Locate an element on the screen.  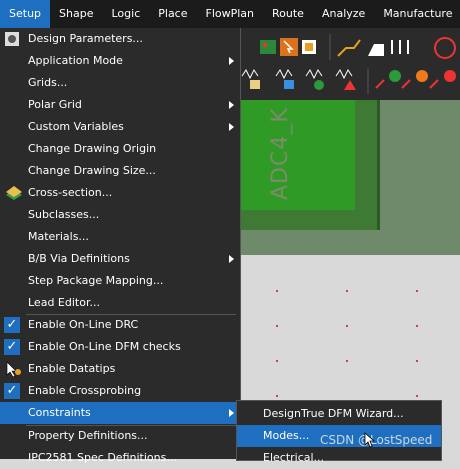
menu-shape: Shape is located at coordinates (76, 14).